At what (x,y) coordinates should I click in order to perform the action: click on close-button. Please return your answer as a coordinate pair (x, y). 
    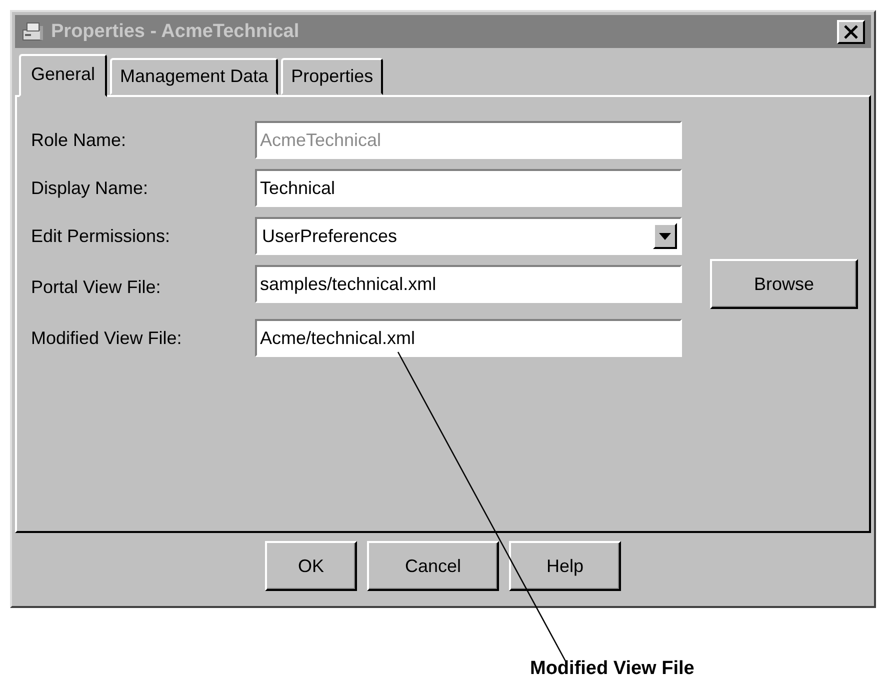
    Looking at the image, I should click on (851, 32).